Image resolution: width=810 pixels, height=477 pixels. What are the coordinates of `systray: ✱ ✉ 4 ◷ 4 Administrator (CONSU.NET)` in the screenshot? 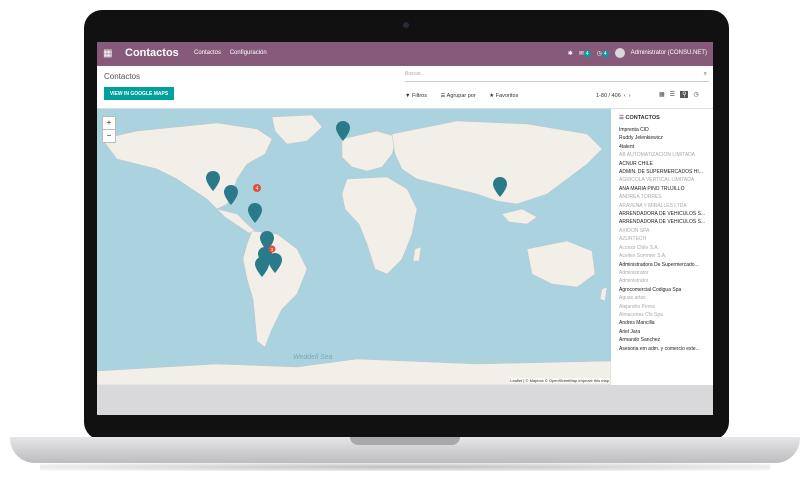 It's located at (637, 53).